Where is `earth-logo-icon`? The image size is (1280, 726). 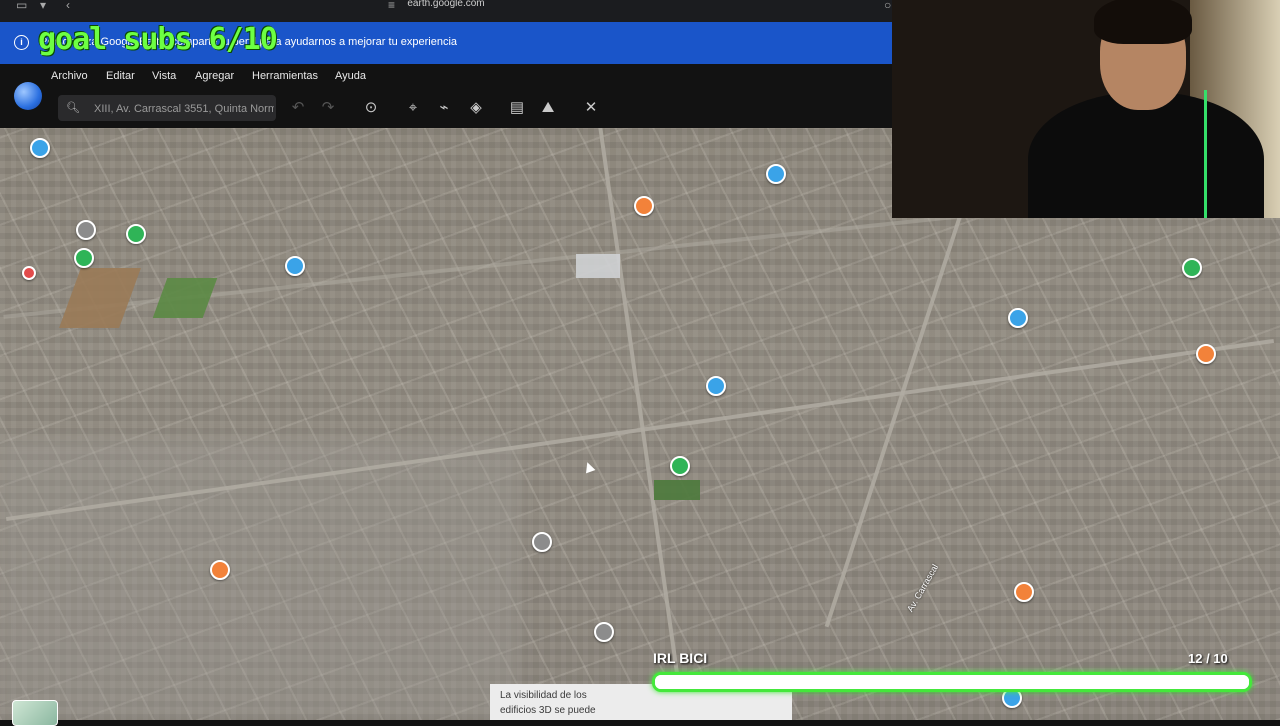
earth-logo-icon is located at coordinates (28, 96).